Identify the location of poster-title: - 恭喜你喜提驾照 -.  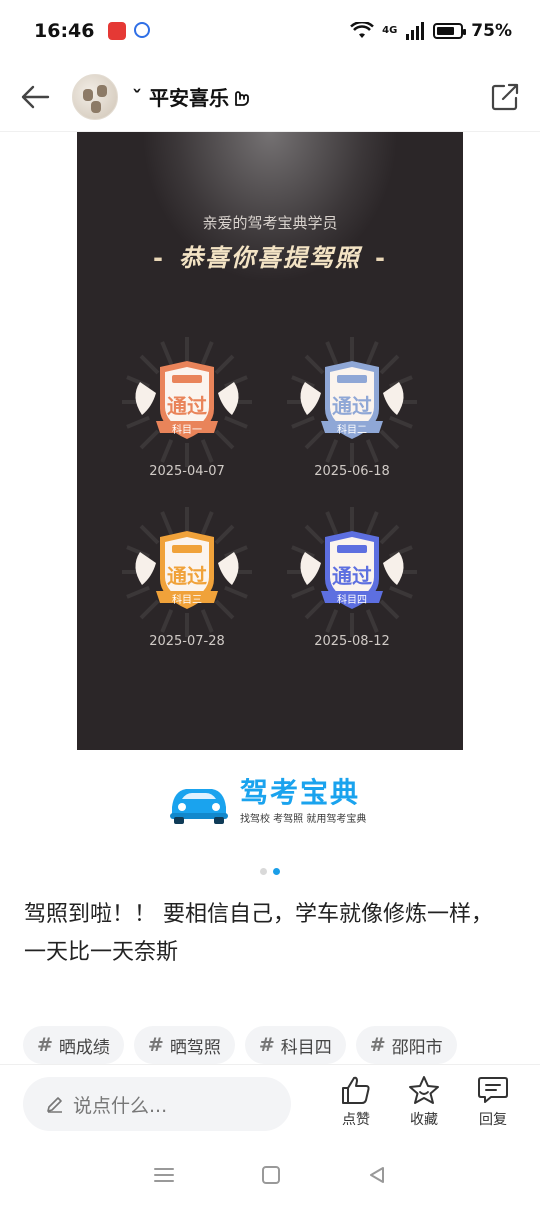
(270, 255).